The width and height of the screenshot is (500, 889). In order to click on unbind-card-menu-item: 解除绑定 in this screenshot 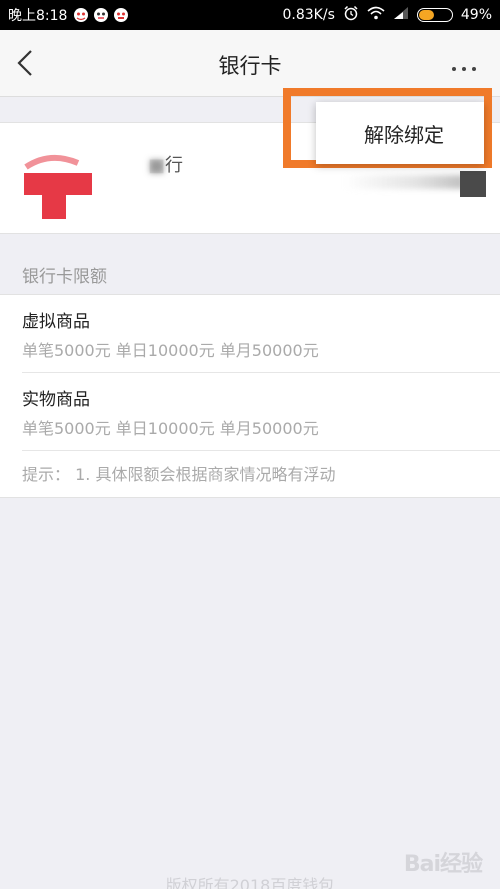, I will do `click(400, 133)`.